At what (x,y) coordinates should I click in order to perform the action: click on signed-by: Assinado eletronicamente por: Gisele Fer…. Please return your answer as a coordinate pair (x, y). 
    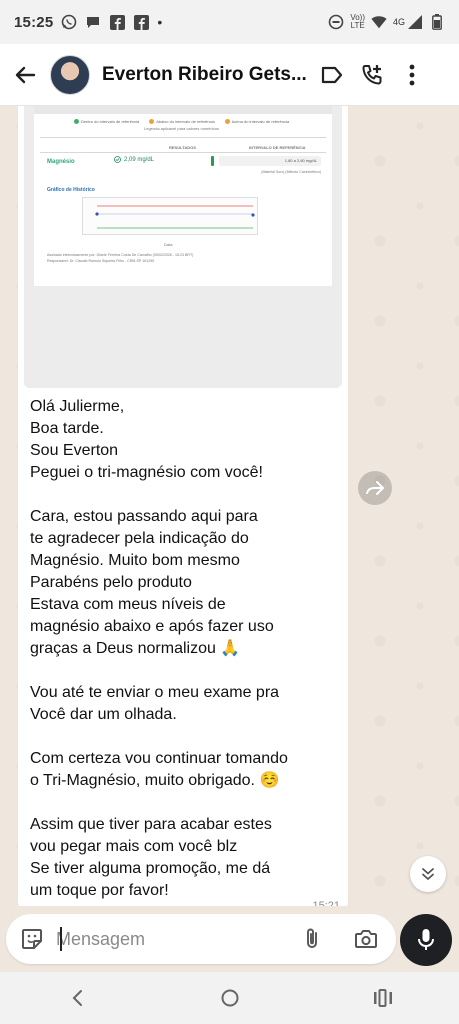
    Looking at the image, I should click on (120, 255).